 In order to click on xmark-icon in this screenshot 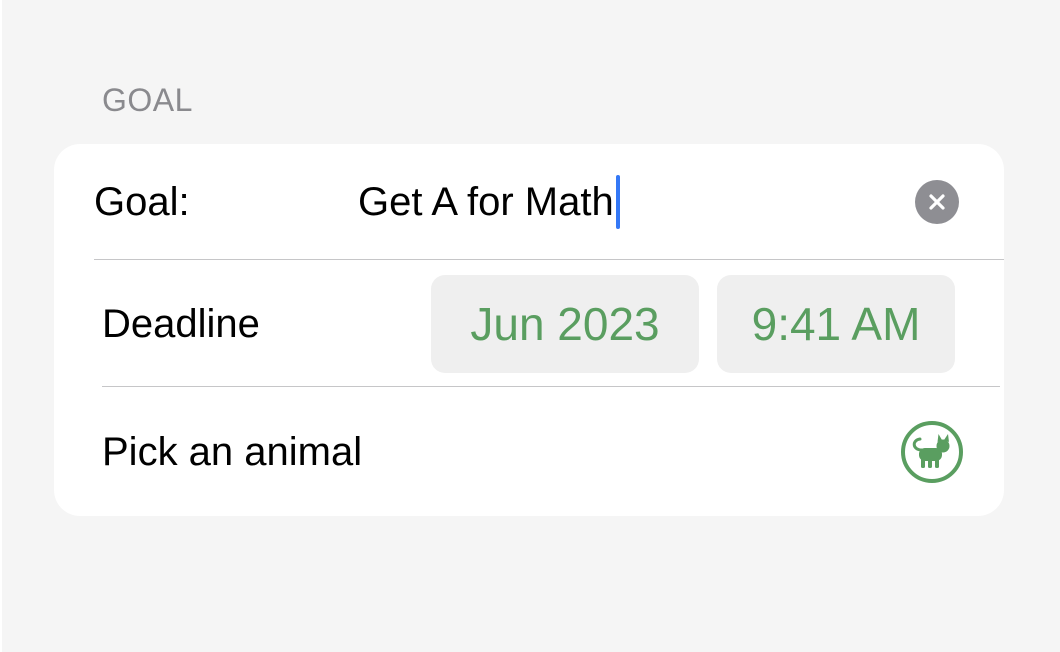, I will do `click(937, 202)`.